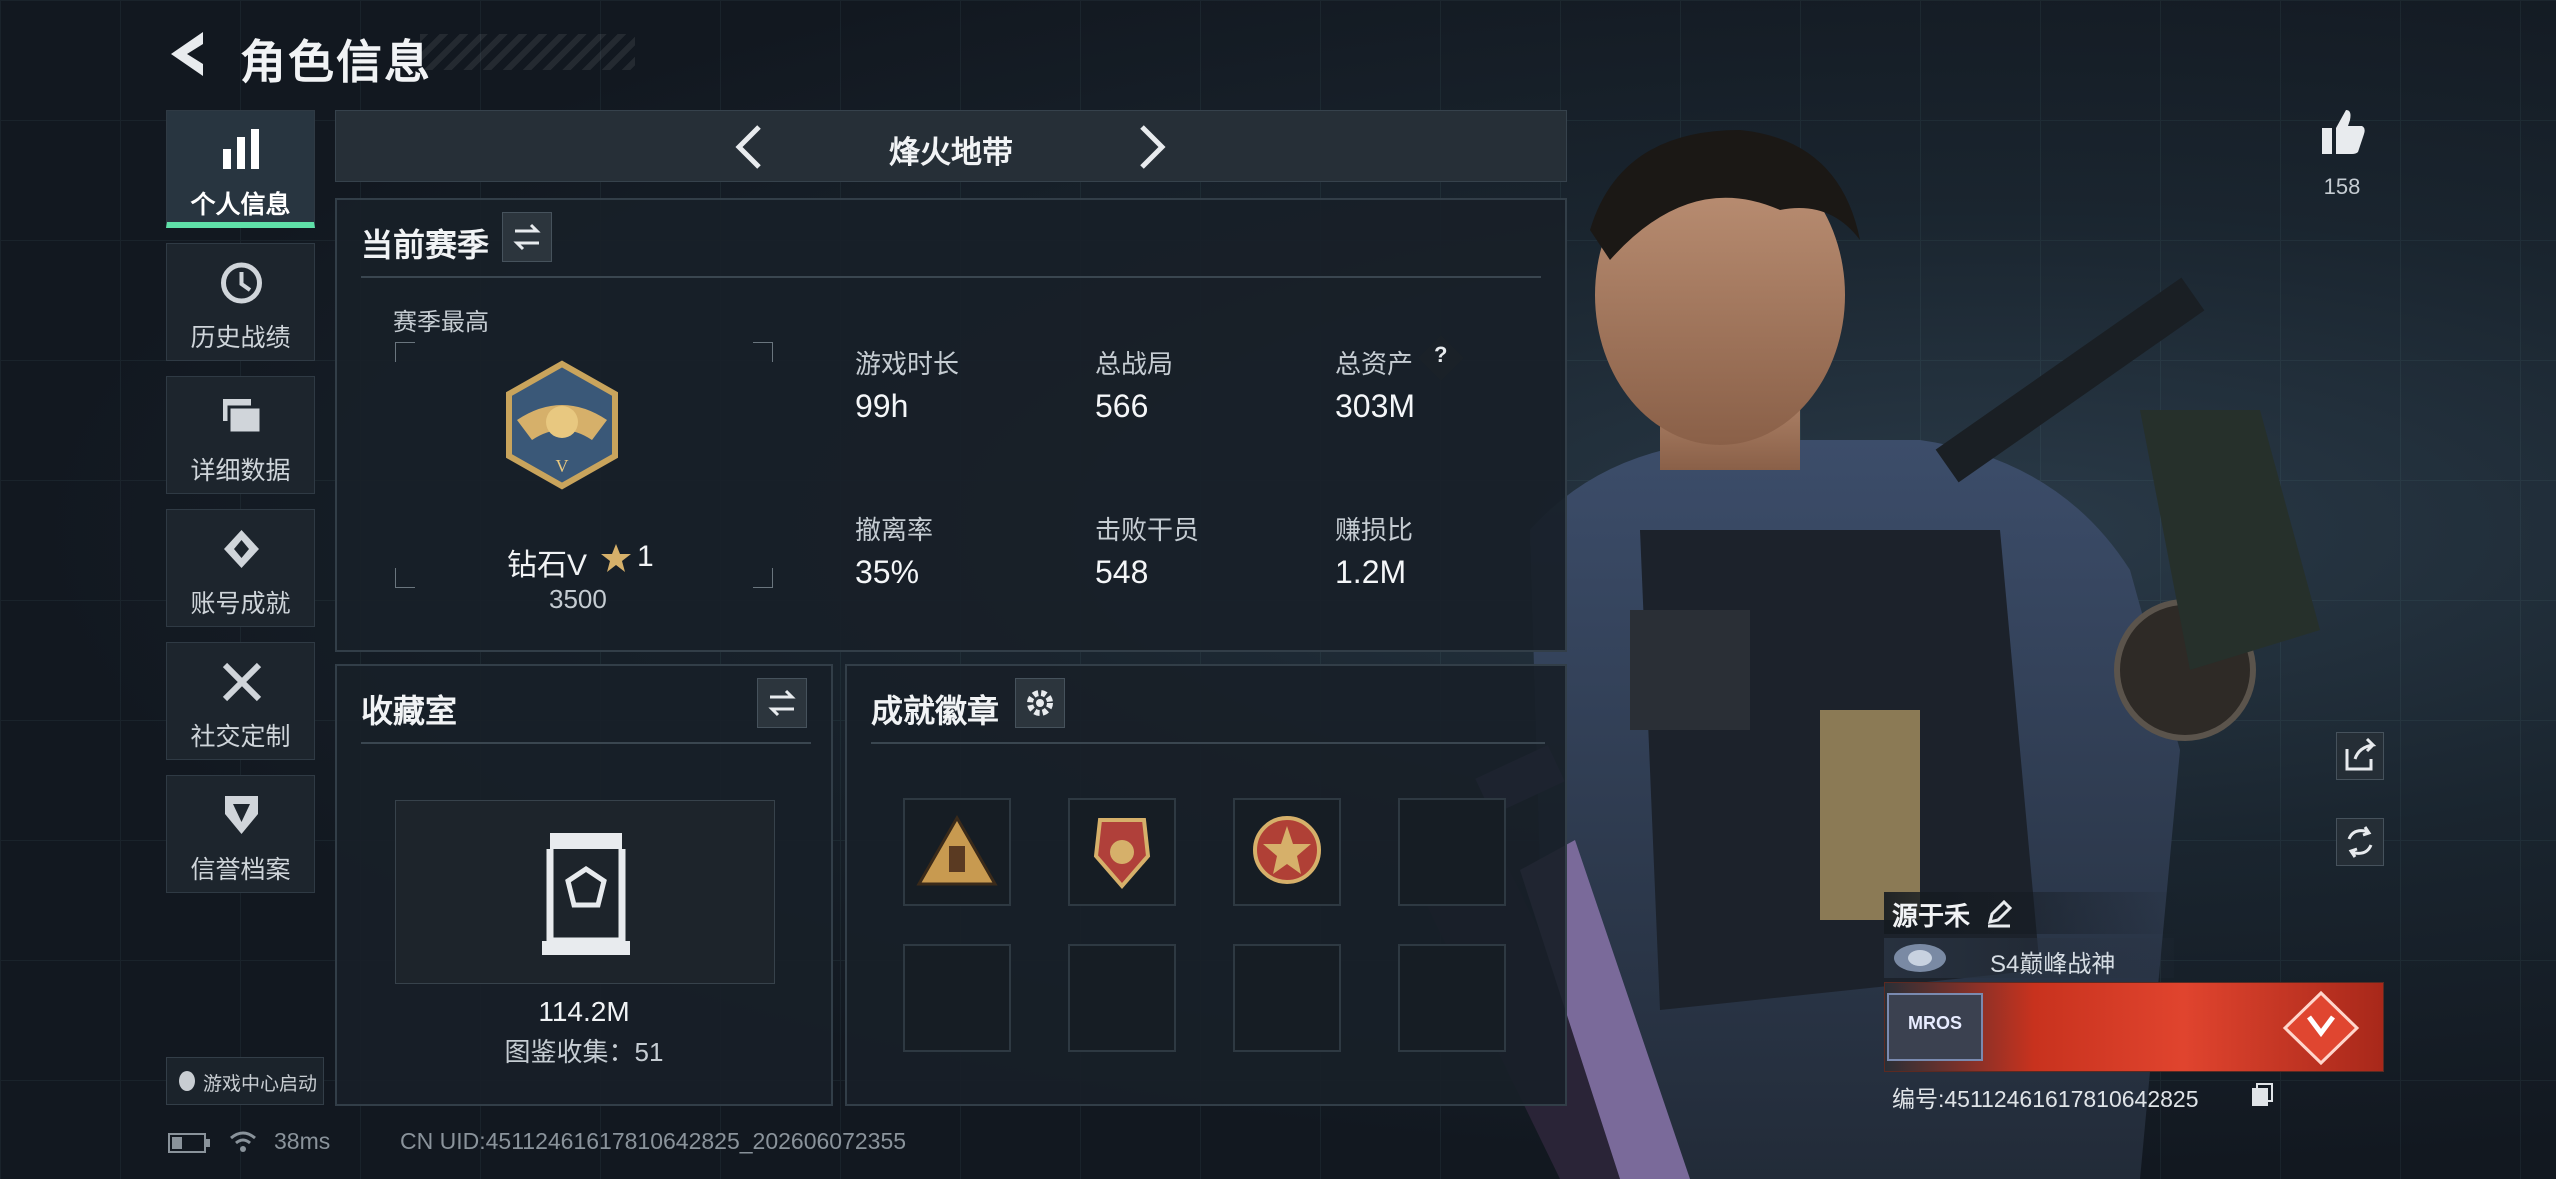 The image size is (2556, 1179). I want to click on folders-icon, so click(243, 417).